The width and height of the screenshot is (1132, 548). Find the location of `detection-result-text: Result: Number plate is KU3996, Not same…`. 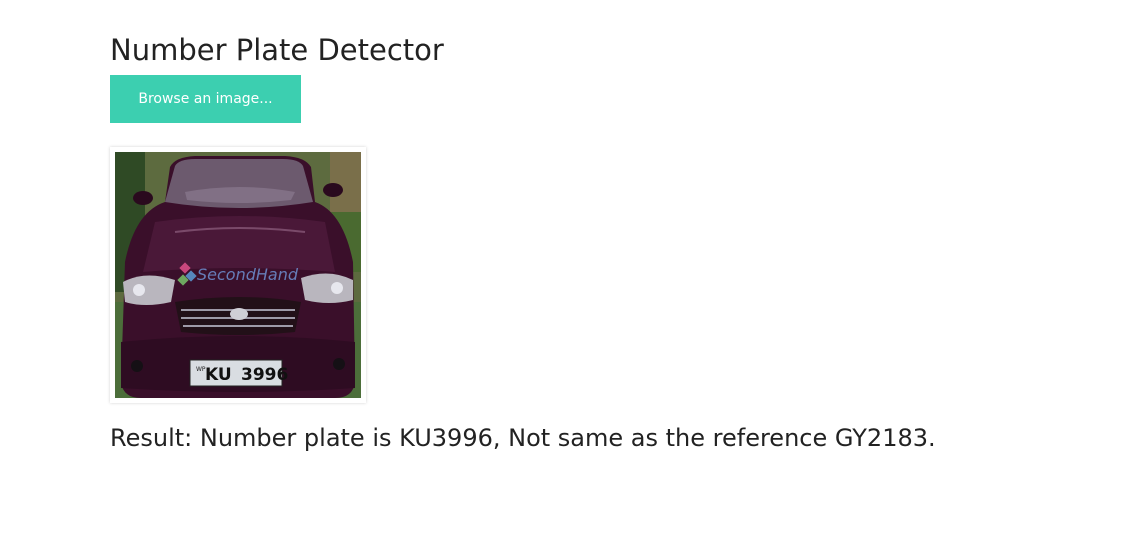

detection-result-text: Result: Number plate is KU3996, Not same… is located at coordinates (523, 438).